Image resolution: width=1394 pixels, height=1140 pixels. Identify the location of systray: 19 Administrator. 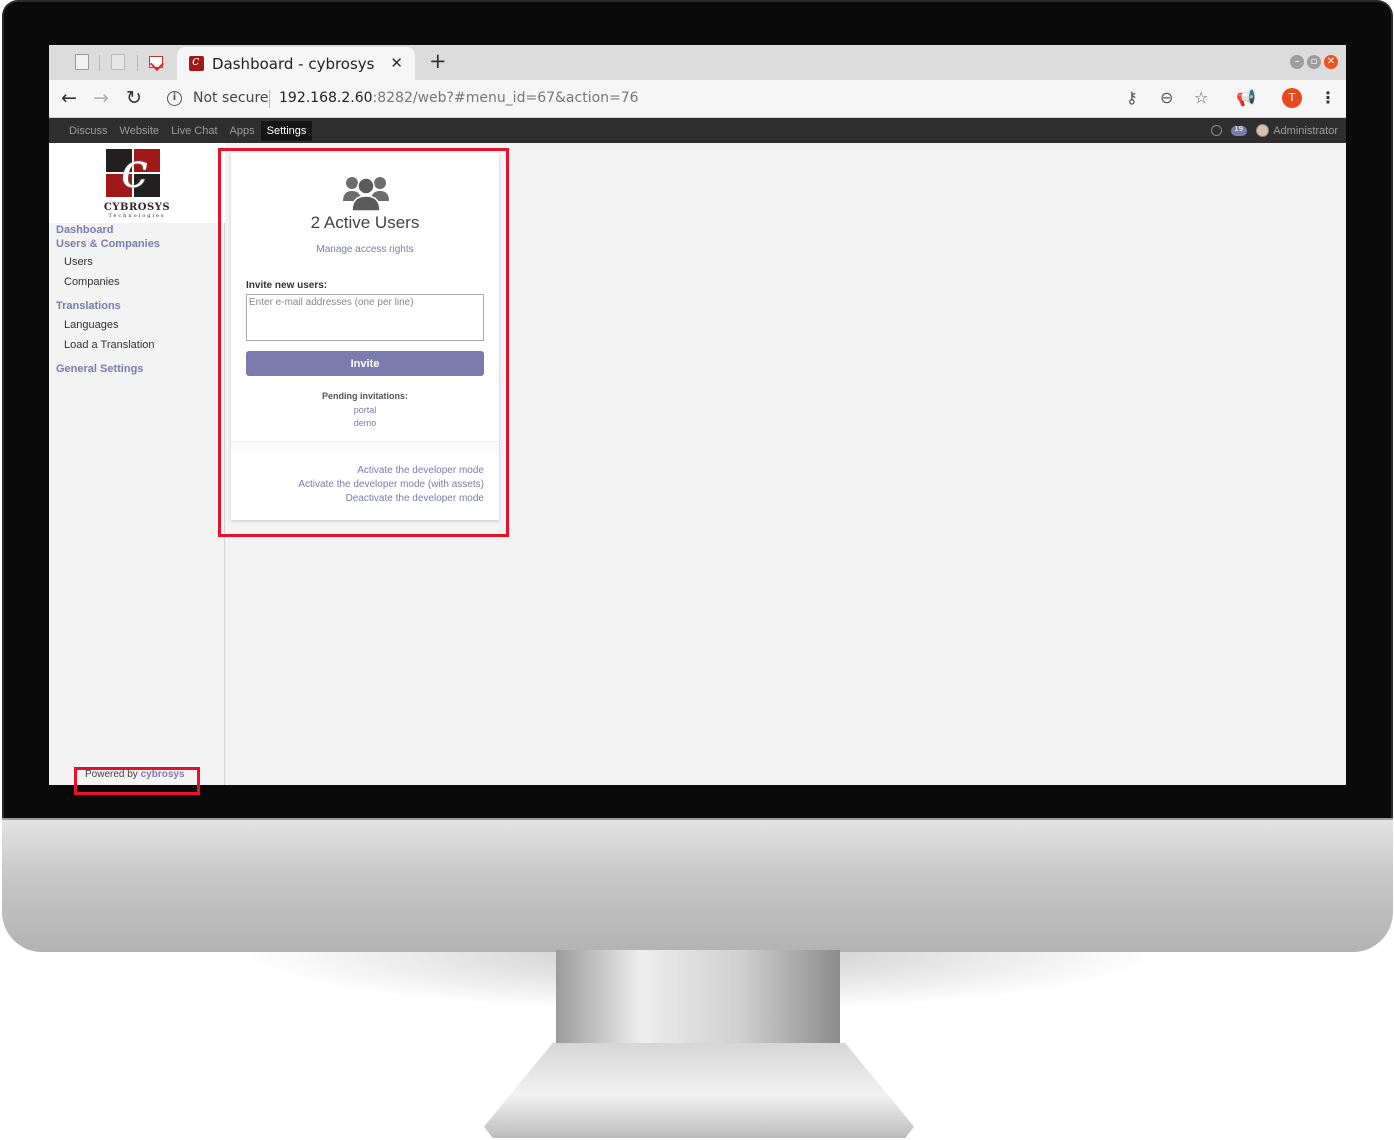
(1274, 130).